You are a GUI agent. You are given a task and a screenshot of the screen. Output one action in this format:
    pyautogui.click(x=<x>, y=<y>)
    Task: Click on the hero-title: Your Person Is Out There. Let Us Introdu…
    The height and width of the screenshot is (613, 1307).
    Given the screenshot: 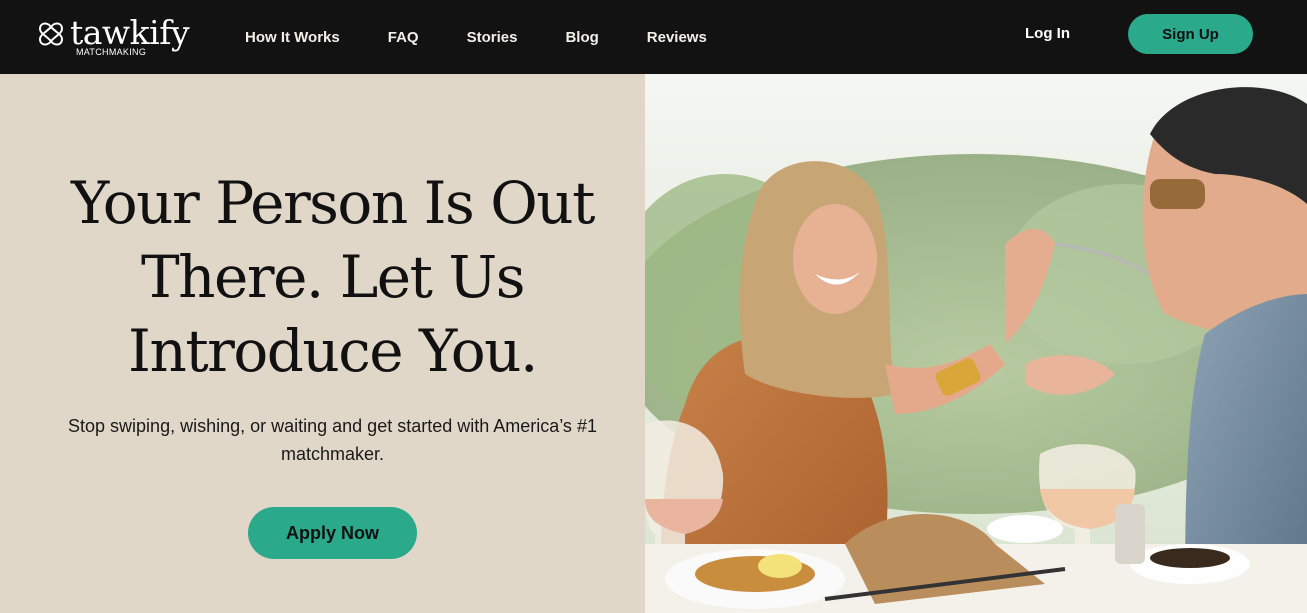 What is the action you would take?
    pyautogui.click(x=333, y=277)
    